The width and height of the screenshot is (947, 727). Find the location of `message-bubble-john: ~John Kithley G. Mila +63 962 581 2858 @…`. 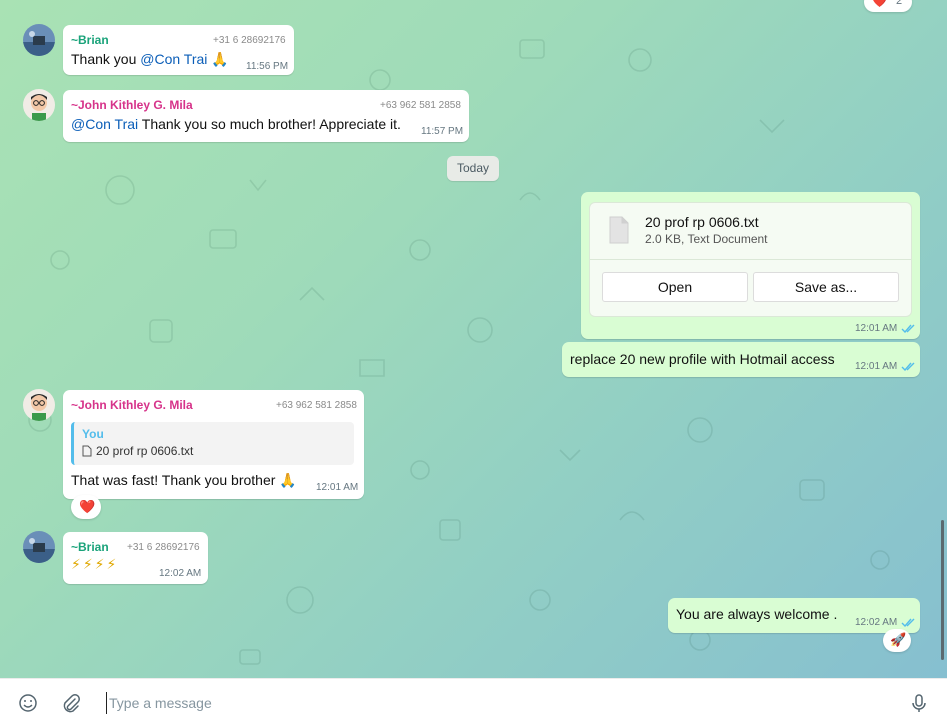

message-bubble-john: ~John Kithley G. Mila +63 962 581 2858 @… is located at coordinates (266, 116).